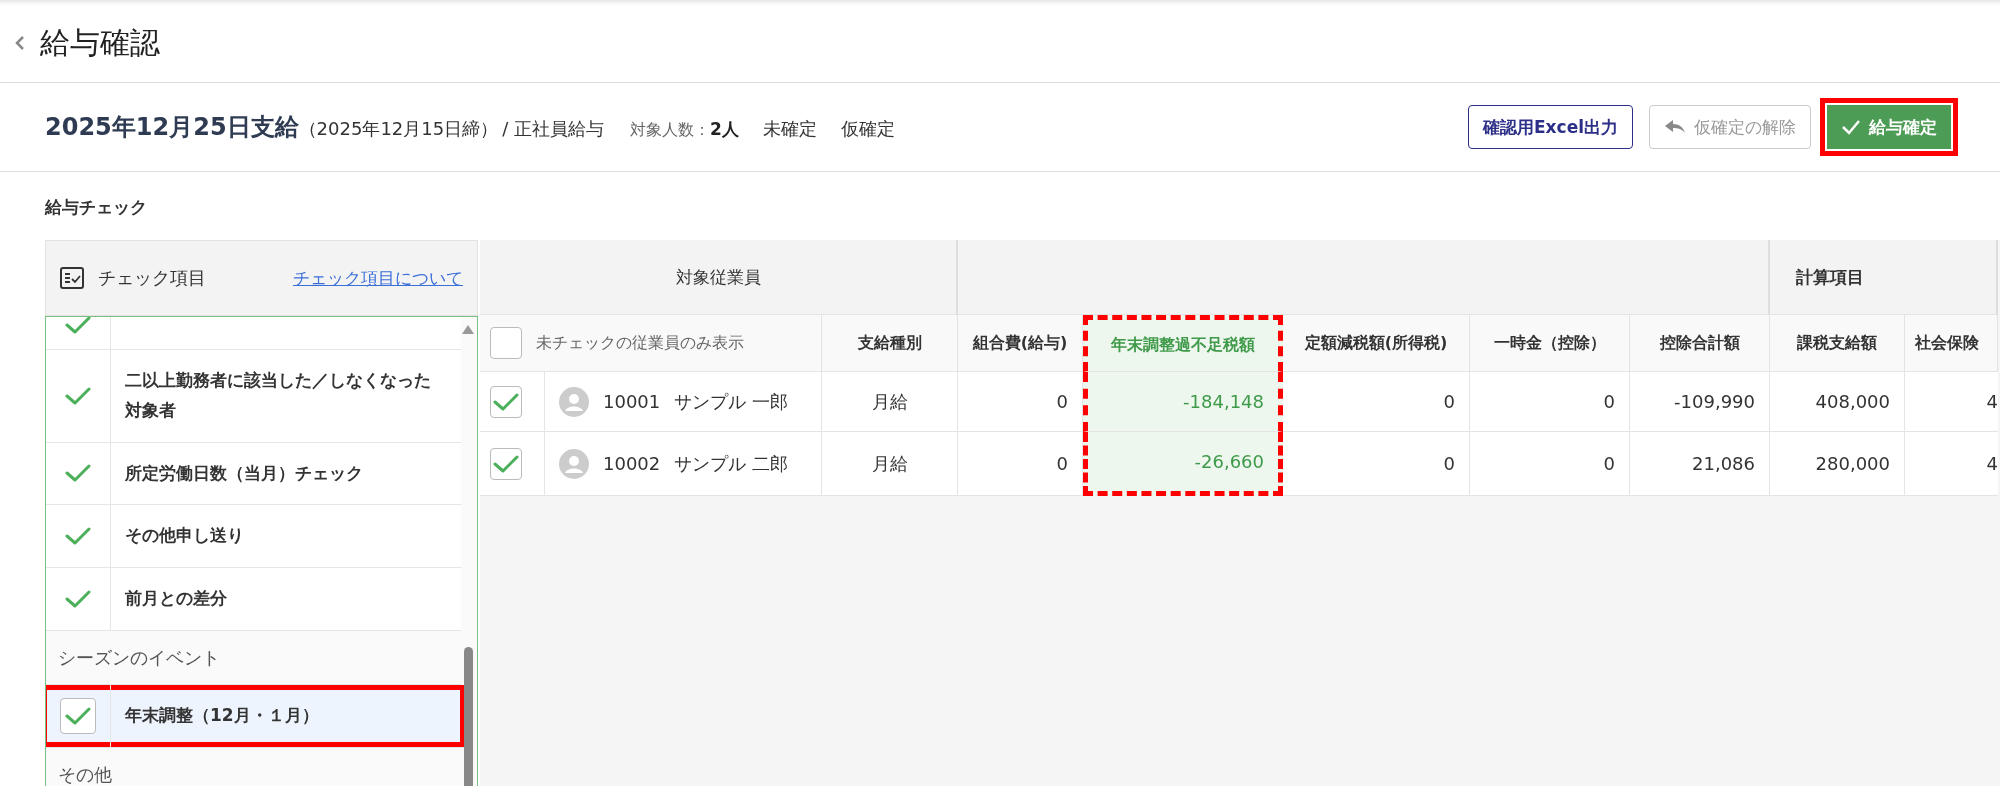 This screenshot has height=786, width=2000. I want to click on page-title: 給与確認, so click(100, 42).